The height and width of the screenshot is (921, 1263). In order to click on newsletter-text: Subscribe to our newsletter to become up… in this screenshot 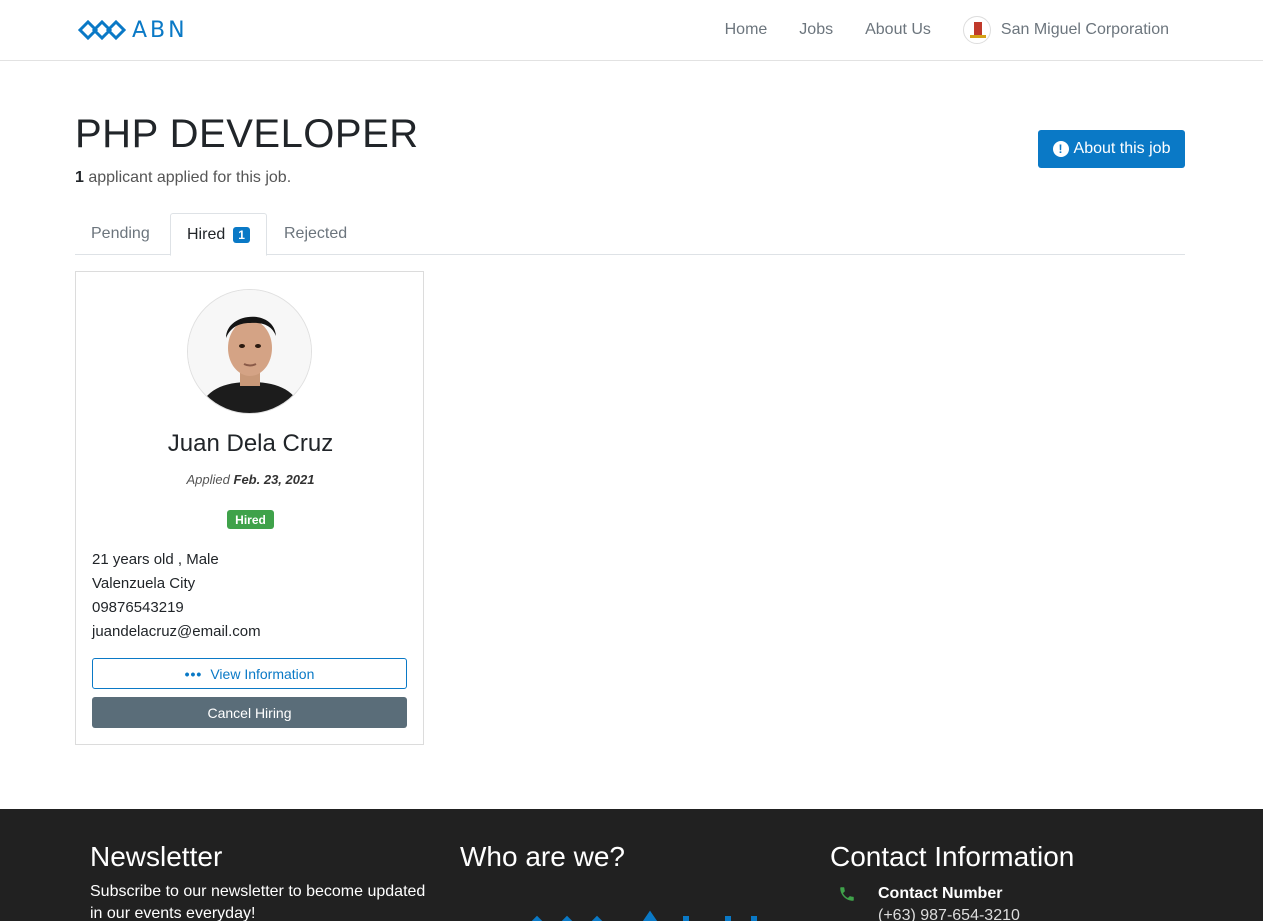, I will do `click(258, 902)`.